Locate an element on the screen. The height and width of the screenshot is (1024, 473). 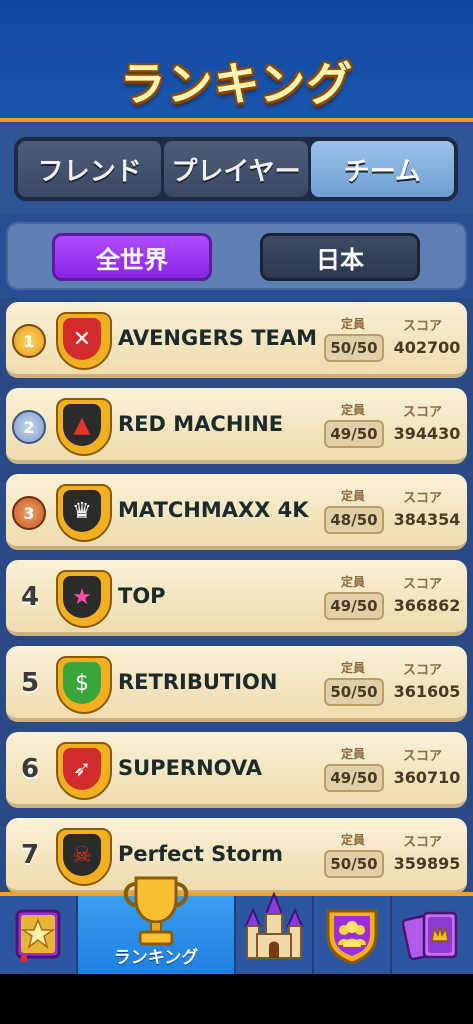
rank-silver-medal: 2 is located at coordinates (29, 427).